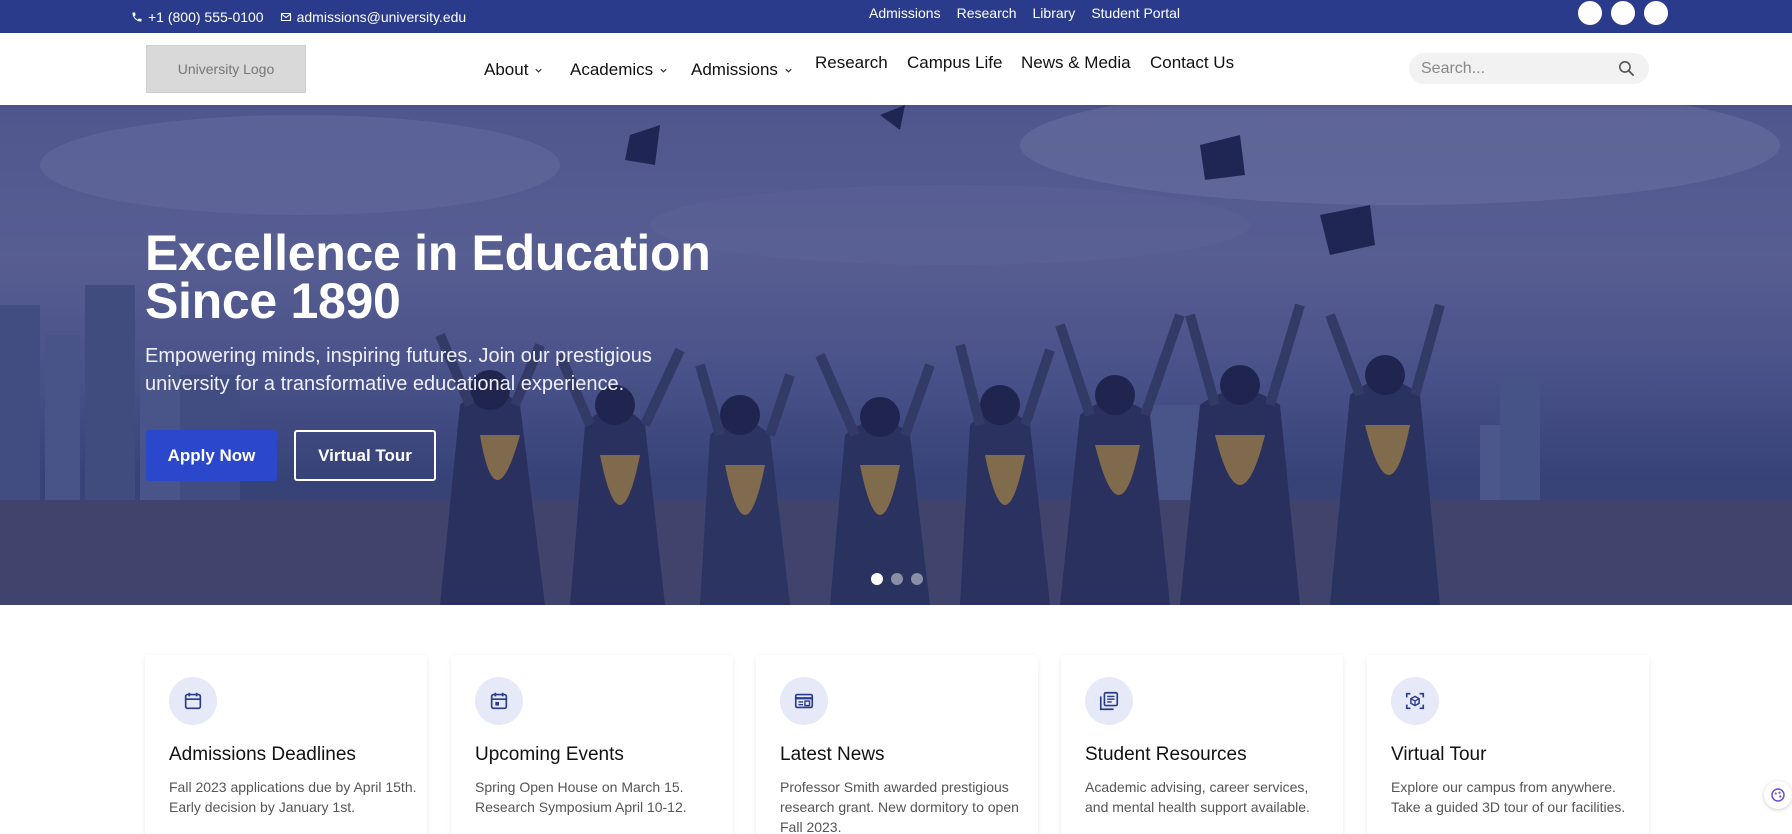 The image size is (1792, 834). I want to click on nav-item-contact: Contact Us, so click(1192, 63).